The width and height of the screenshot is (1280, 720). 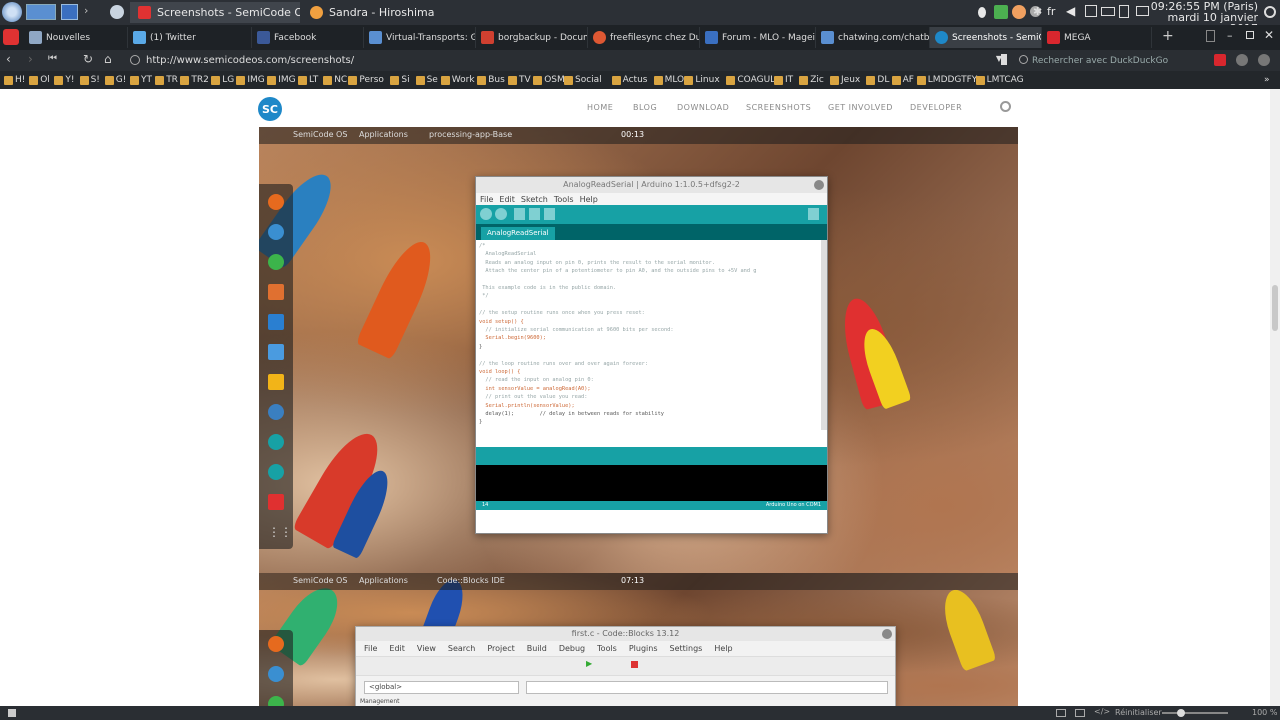 I want to click on taskbar-window-sandra: Sandra - Hiroshima, so click(x=387, y=12).